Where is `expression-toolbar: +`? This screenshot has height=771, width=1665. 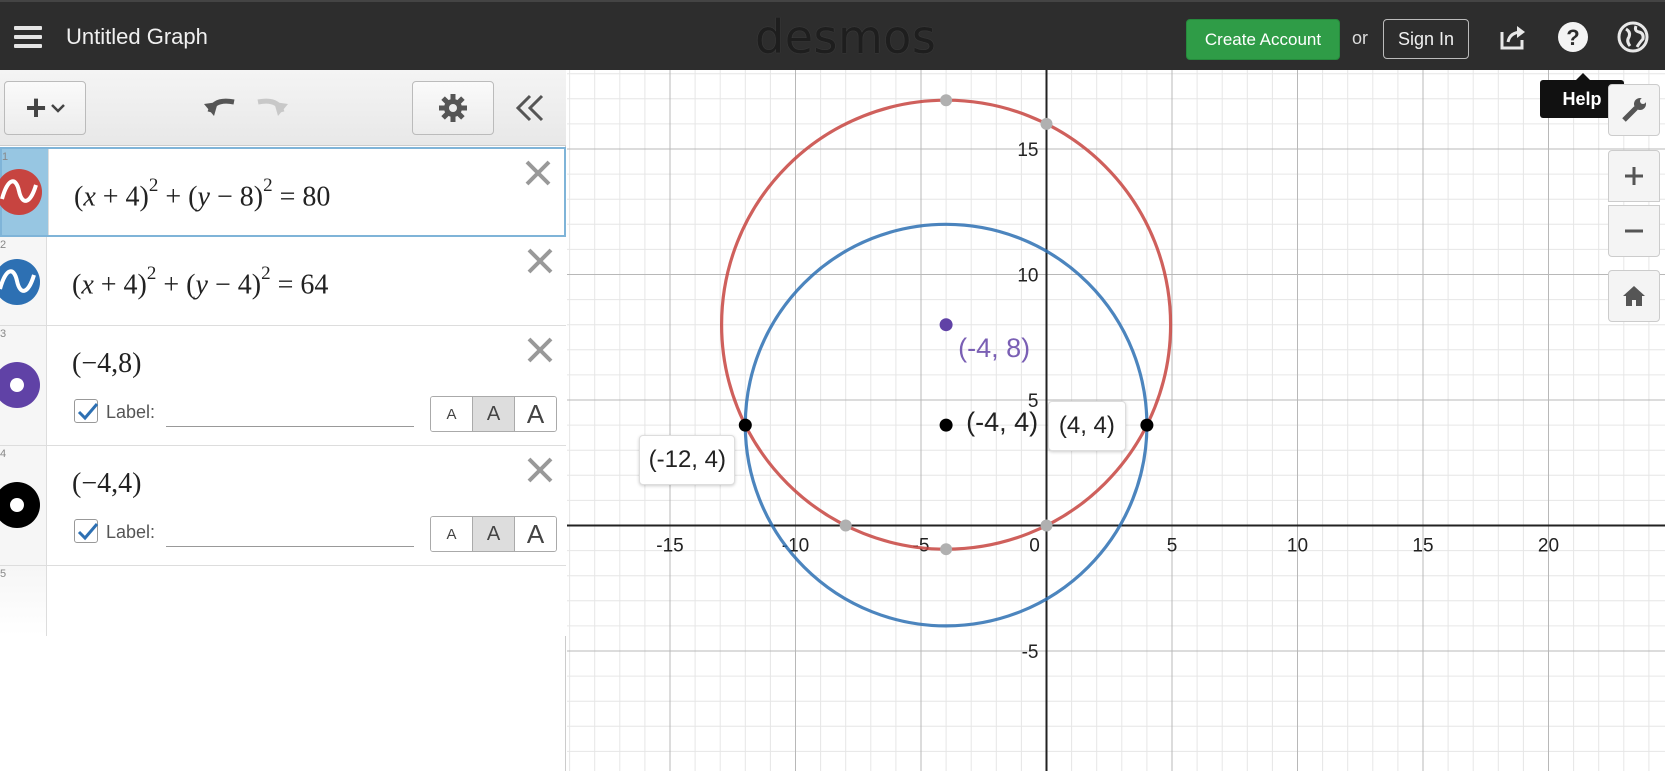 expression-toolbar: + is located at coordinates (283, 108).